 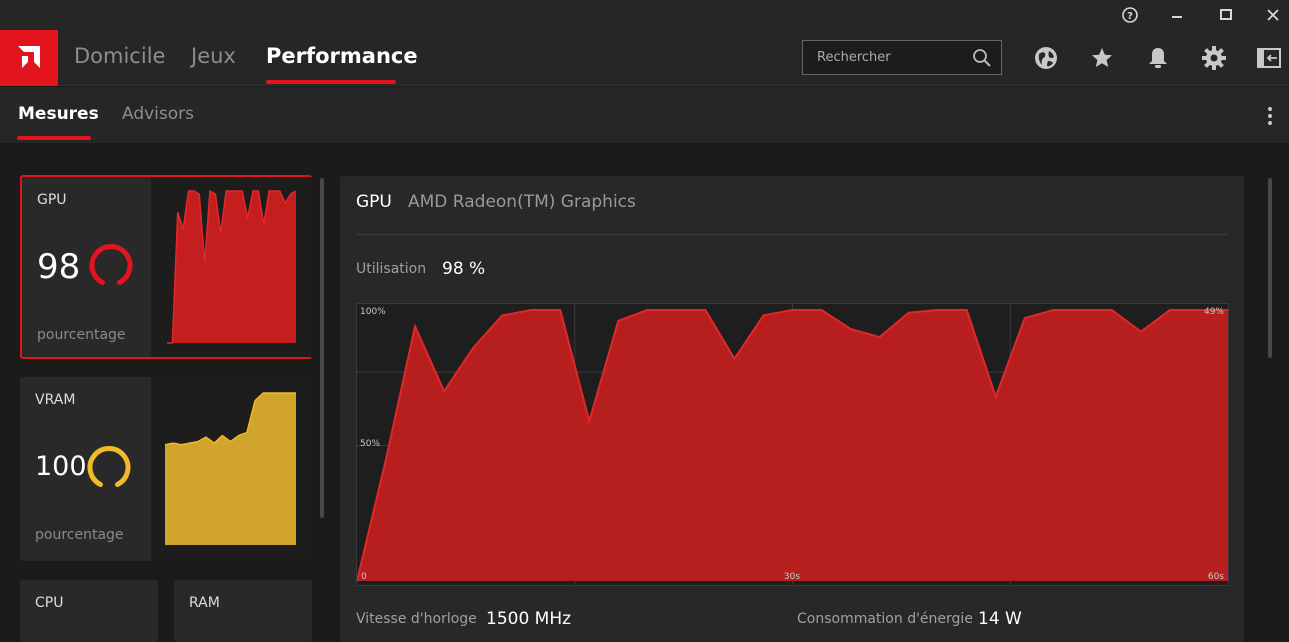 I want to click on card-label: RAM, so click(x=204, y=603).